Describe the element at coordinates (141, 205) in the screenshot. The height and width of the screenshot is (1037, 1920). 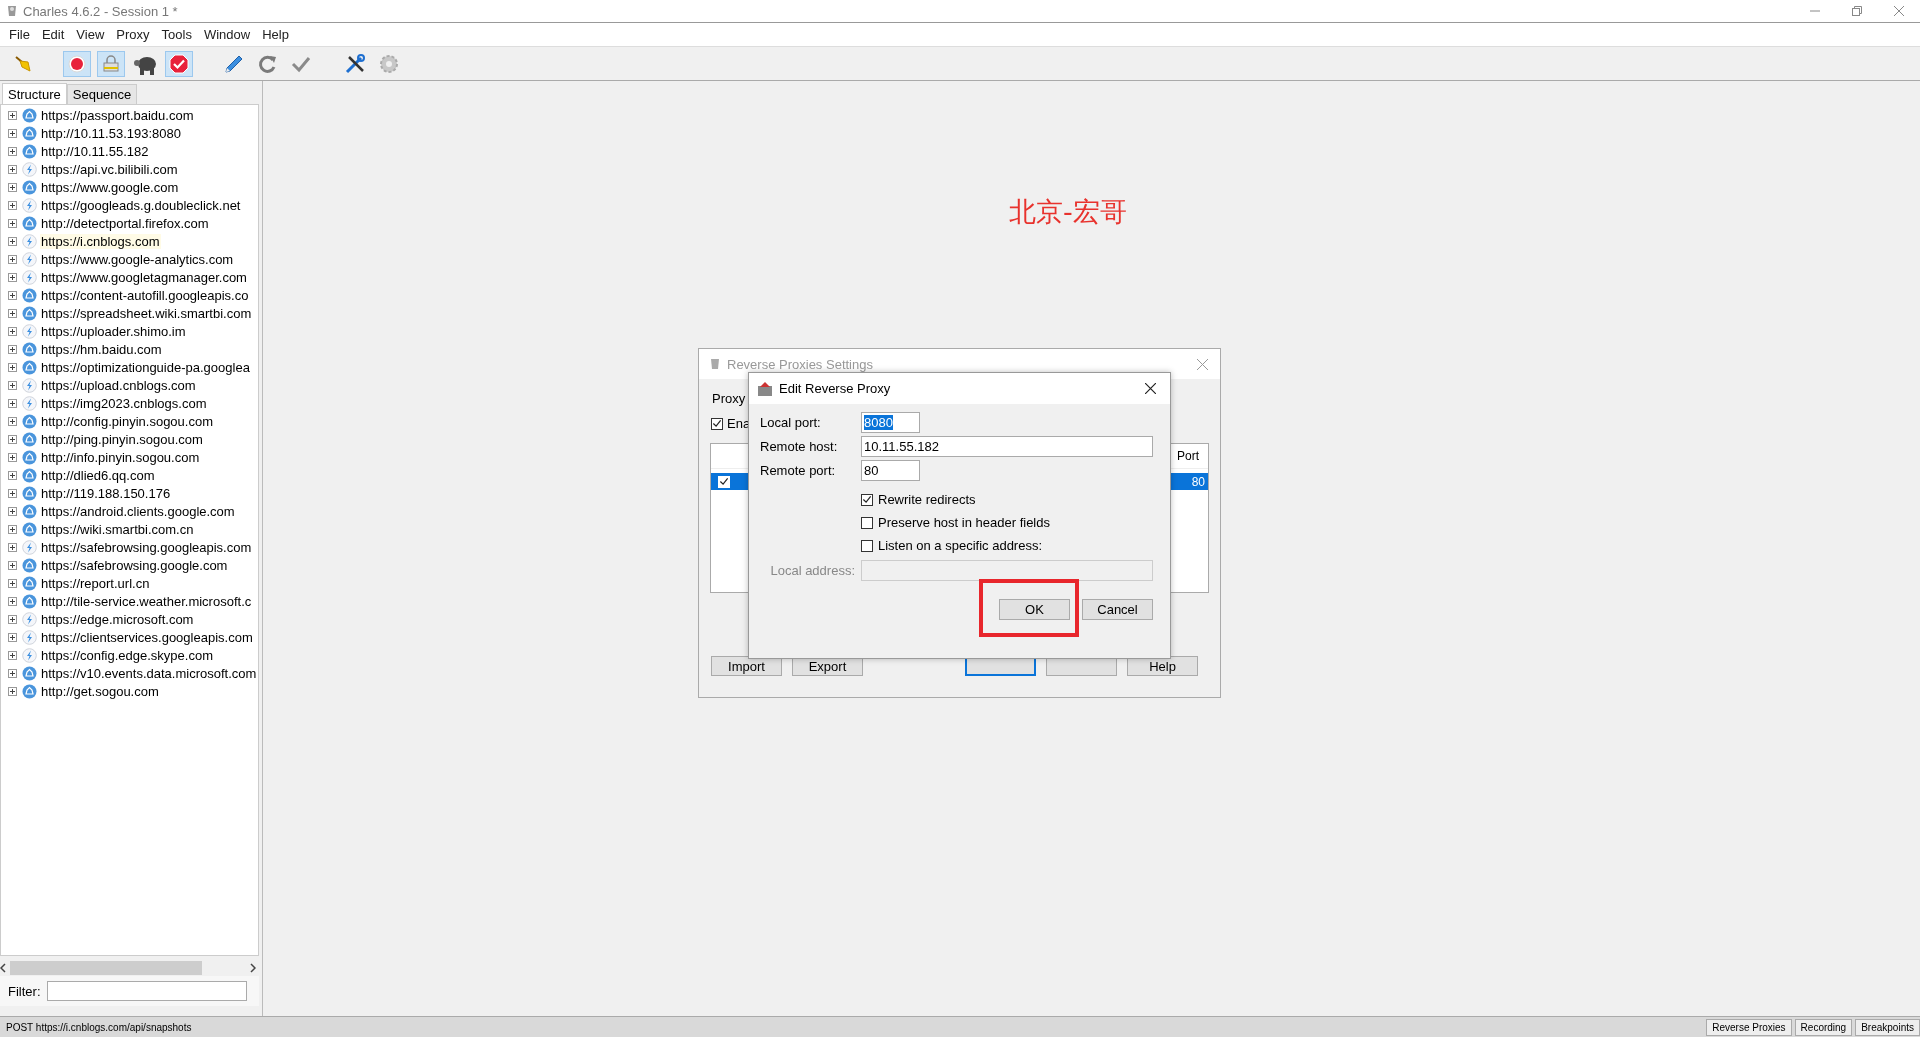
I see `host-item: https://googleads.g.doubleclick.net` at that location.